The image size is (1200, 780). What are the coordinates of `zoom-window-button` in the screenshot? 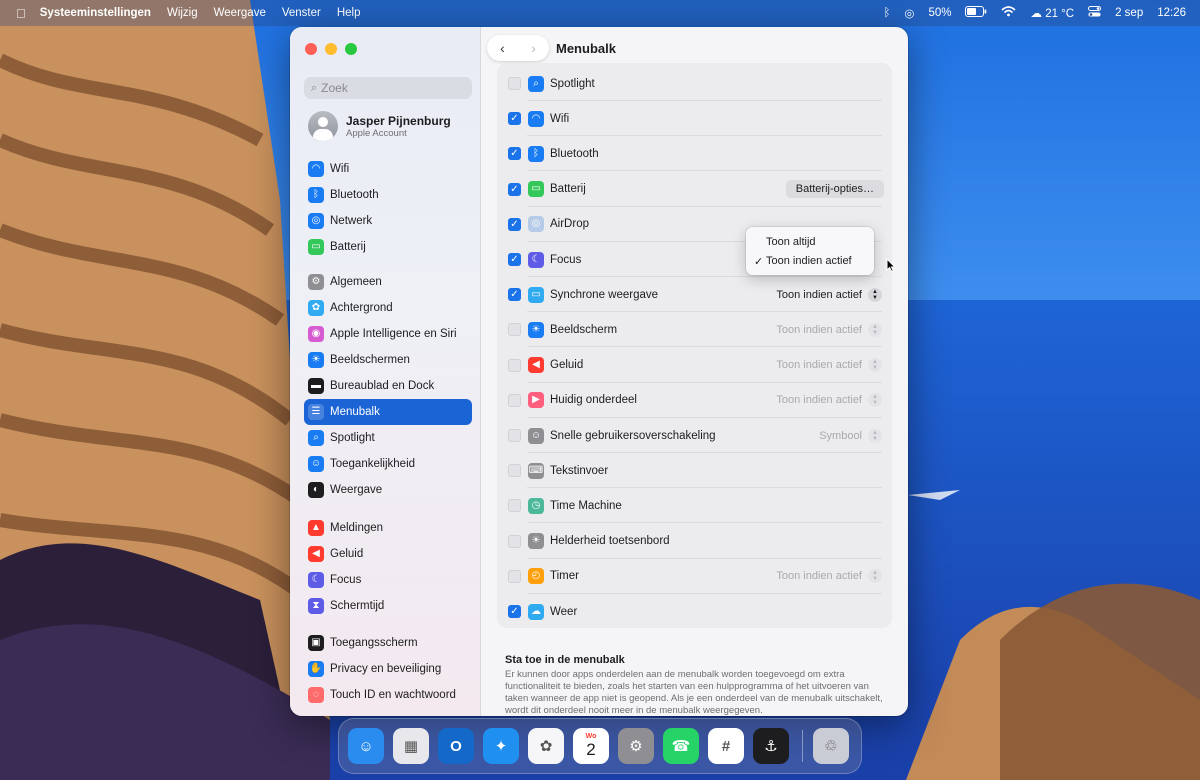 It's located at (351, 49).